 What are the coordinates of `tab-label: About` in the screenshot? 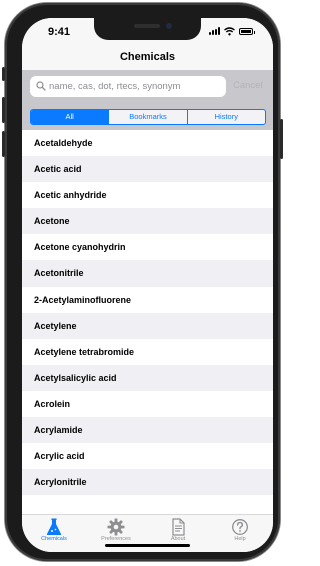 It's located at (178, 539).